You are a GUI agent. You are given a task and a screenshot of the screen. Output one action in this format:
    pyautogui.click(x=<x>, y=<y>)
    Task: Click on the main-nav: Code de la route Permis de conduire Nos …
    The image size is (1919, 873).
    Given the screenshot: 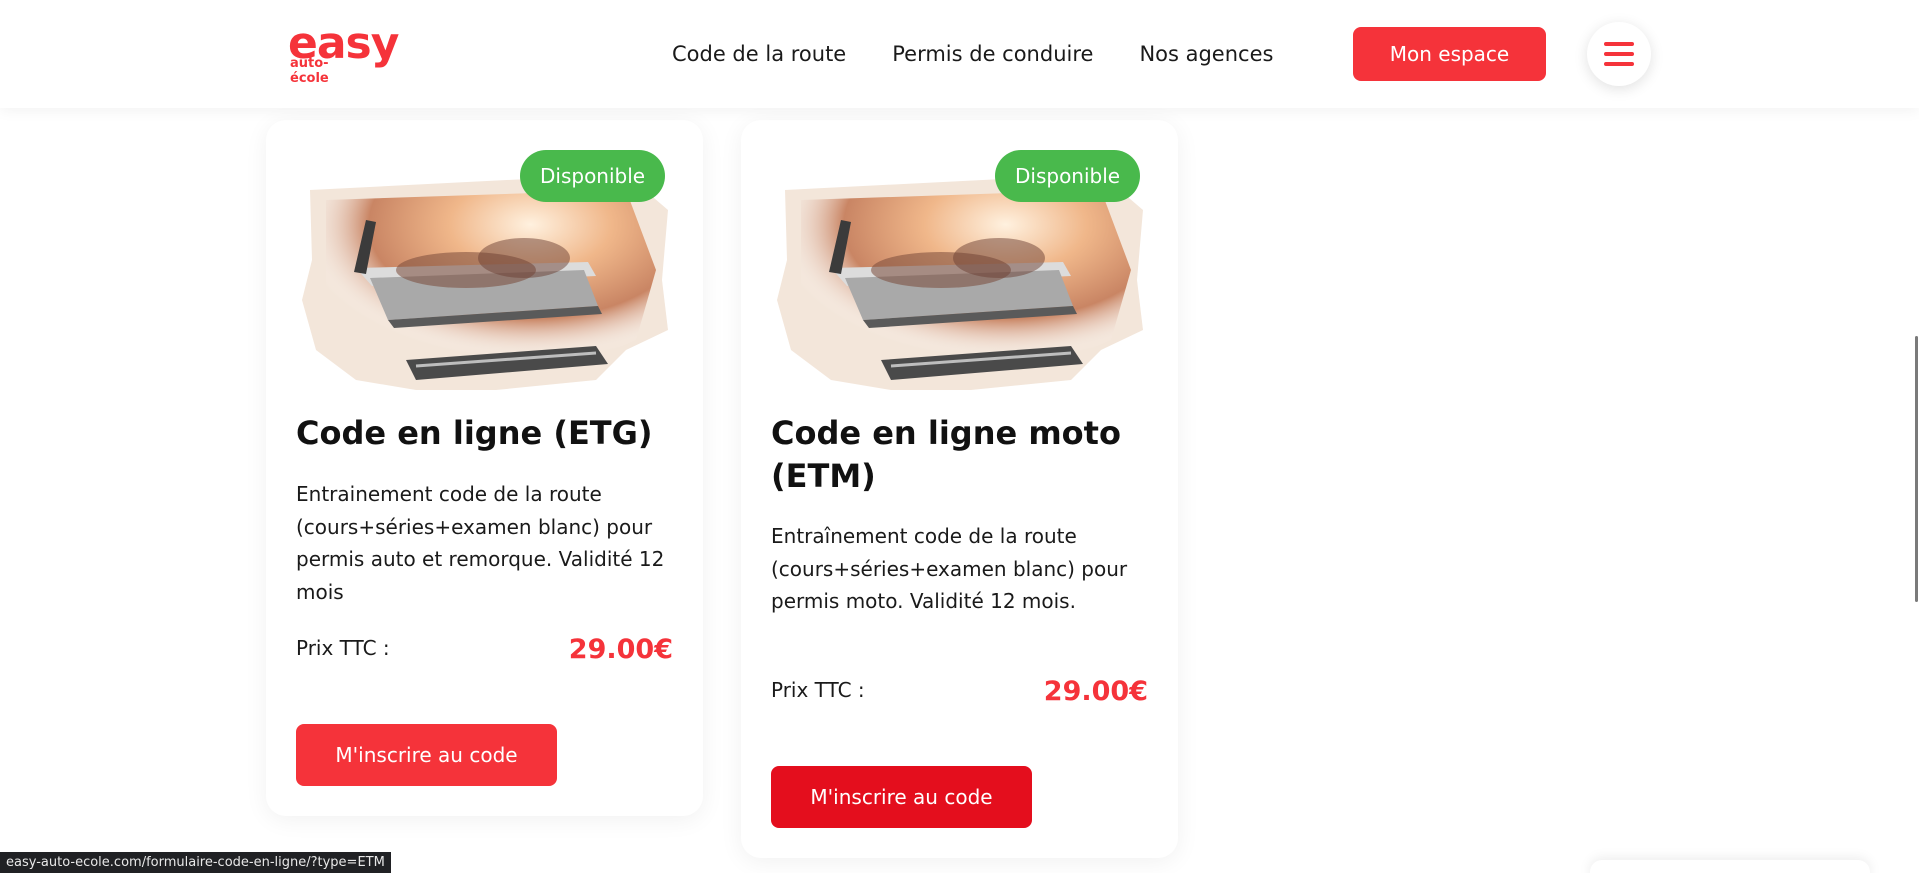 What is the action you would take?
    pyautogui.click(x=972, y=54)
    